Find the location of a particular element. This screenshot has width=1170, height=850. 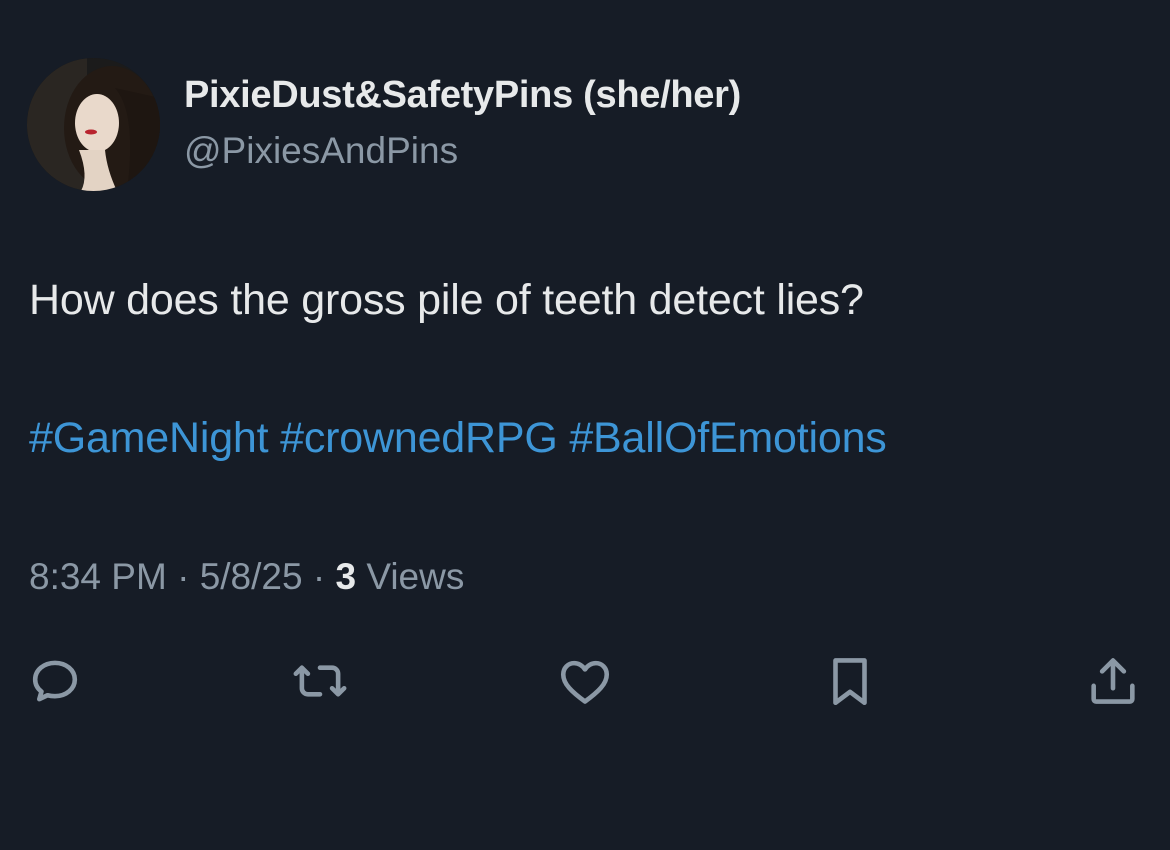

views-label: Views is located at coordinates (415, 576).